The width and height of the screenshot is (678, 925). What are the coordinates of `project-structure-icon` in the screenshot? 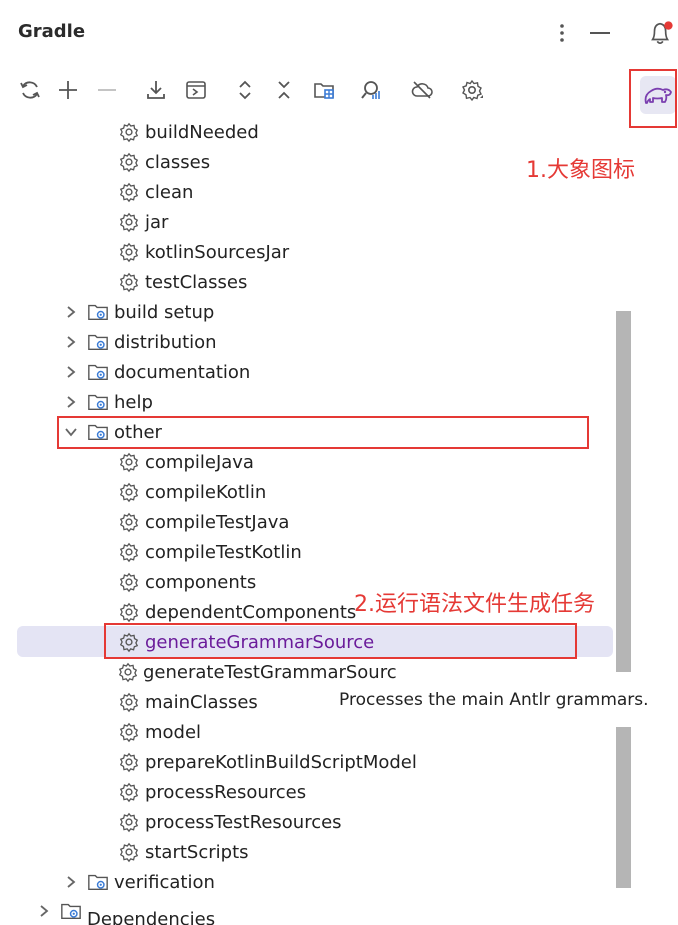 It's located at (324, 90).